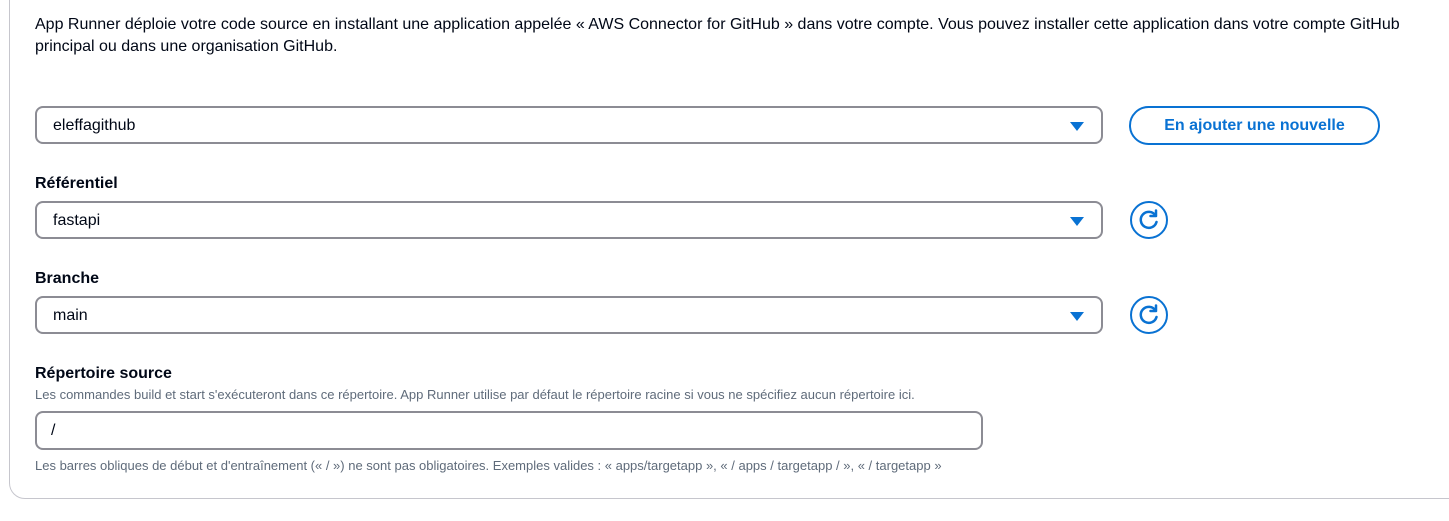 This screenshot has height=521, width=1449. What do you see at coordinates (569, 315) in the screenshot?
I see `branch-select: main` at bounding box center [569, 315].